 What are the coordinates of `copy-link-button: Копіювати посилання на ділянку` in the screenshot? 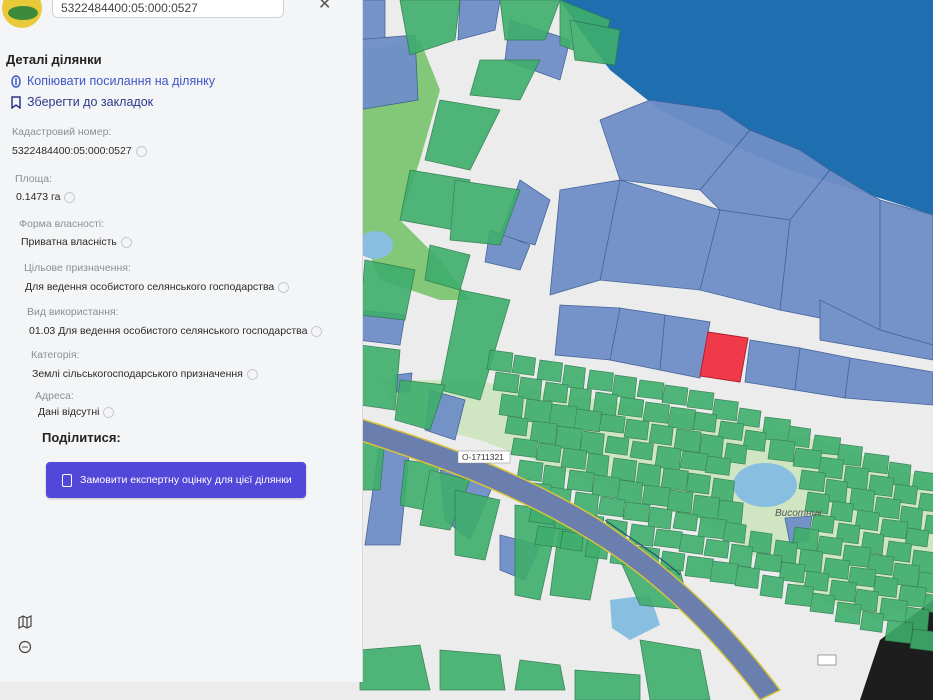 It's located at (112, 81).